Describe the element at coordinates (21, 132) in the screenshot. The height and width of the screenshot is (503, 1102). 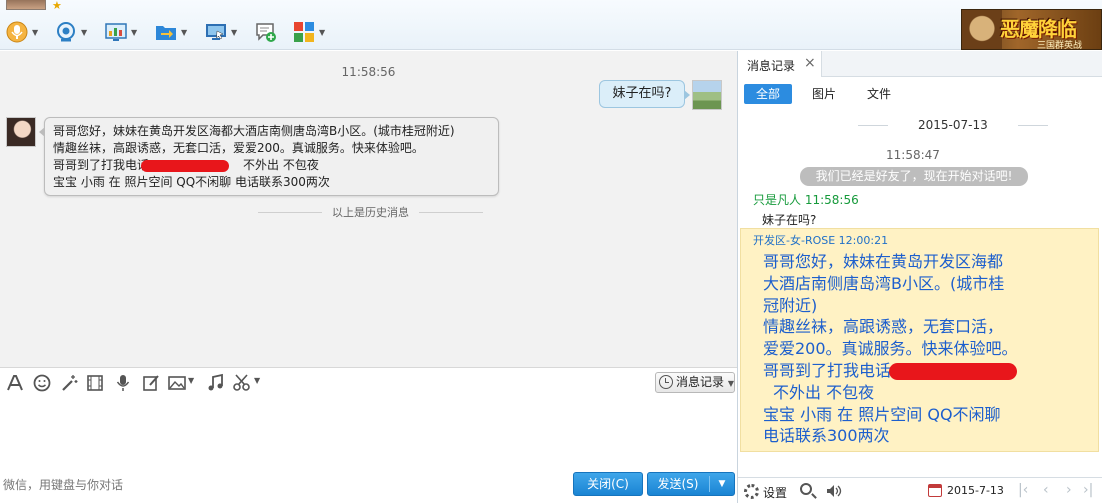
I see `contact-message-avatar` at that location.